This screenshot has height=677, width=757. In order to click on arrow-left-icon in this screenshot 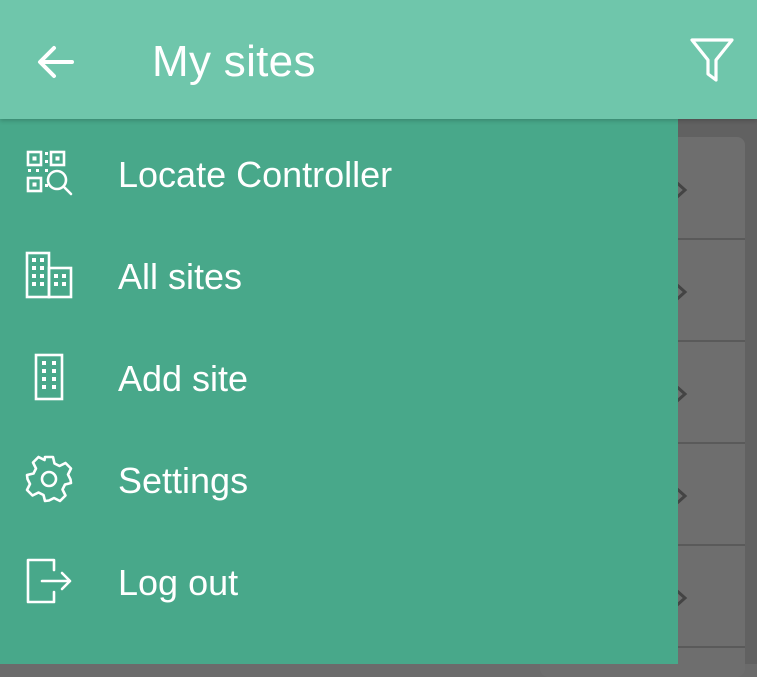, I will do `click(56, 62)`.